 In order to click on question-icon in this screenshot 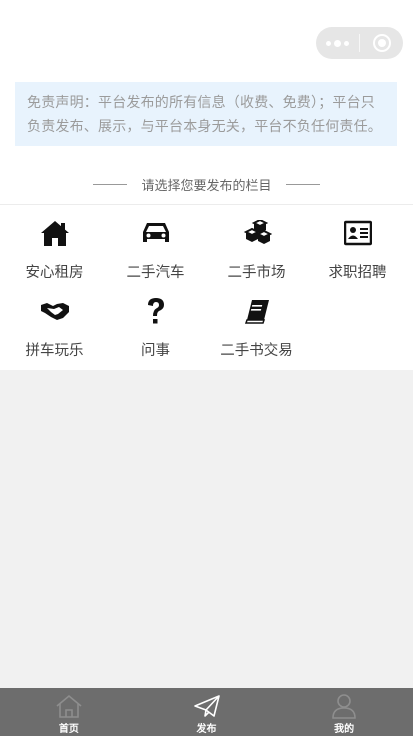, I will do `click(155, 311)`.